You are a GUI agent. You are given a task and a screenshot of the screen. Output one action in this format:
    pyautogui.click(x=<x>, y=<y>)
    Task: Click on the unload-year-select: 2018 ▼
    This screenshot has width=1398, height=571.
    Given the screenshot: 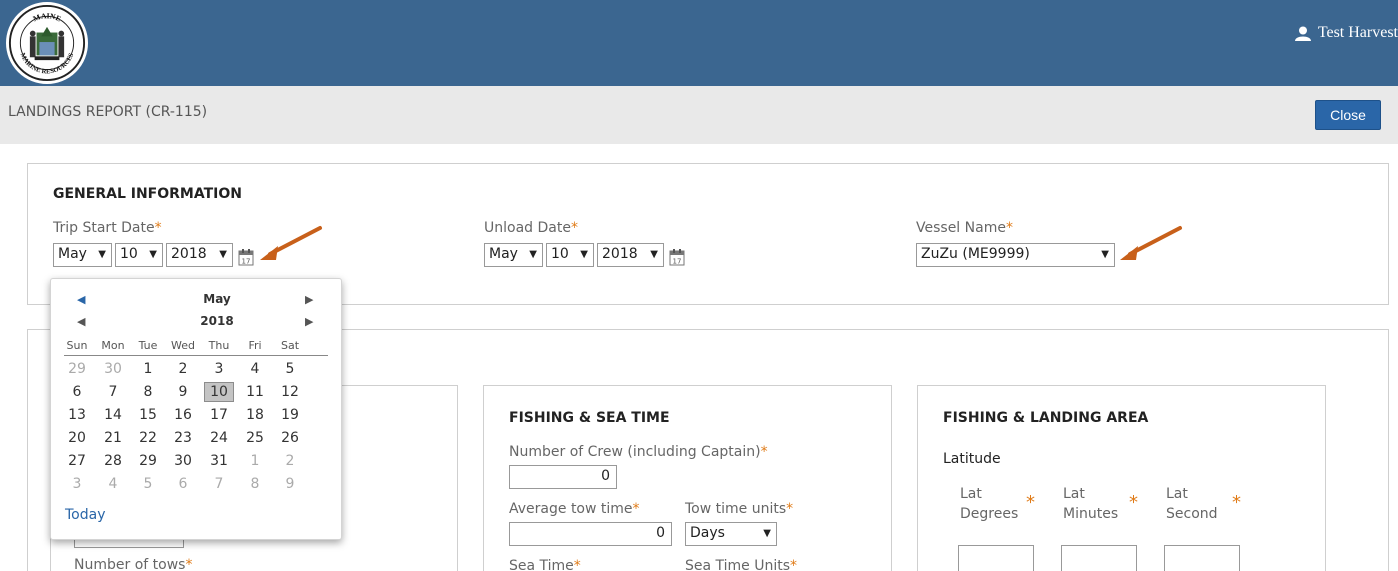 What is the action you would take?
    pyautogui.click(x=630, y=255)
    